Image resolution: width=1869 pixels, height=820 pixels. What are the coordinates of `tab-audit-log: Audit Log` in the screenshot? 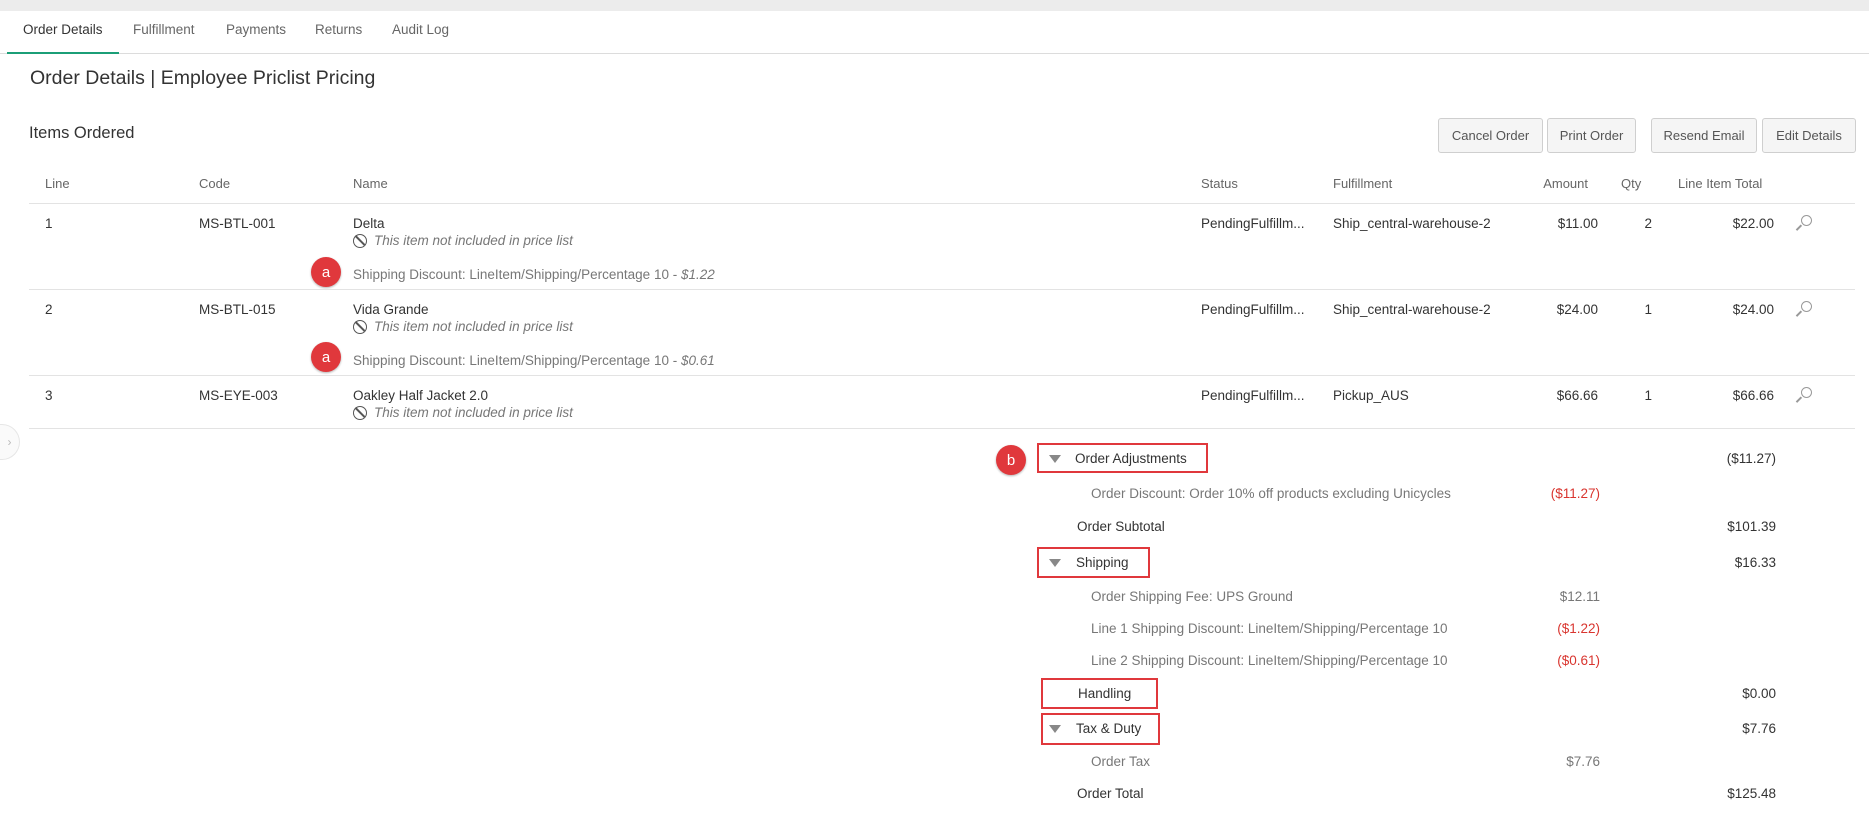 It's located at (420, 32).